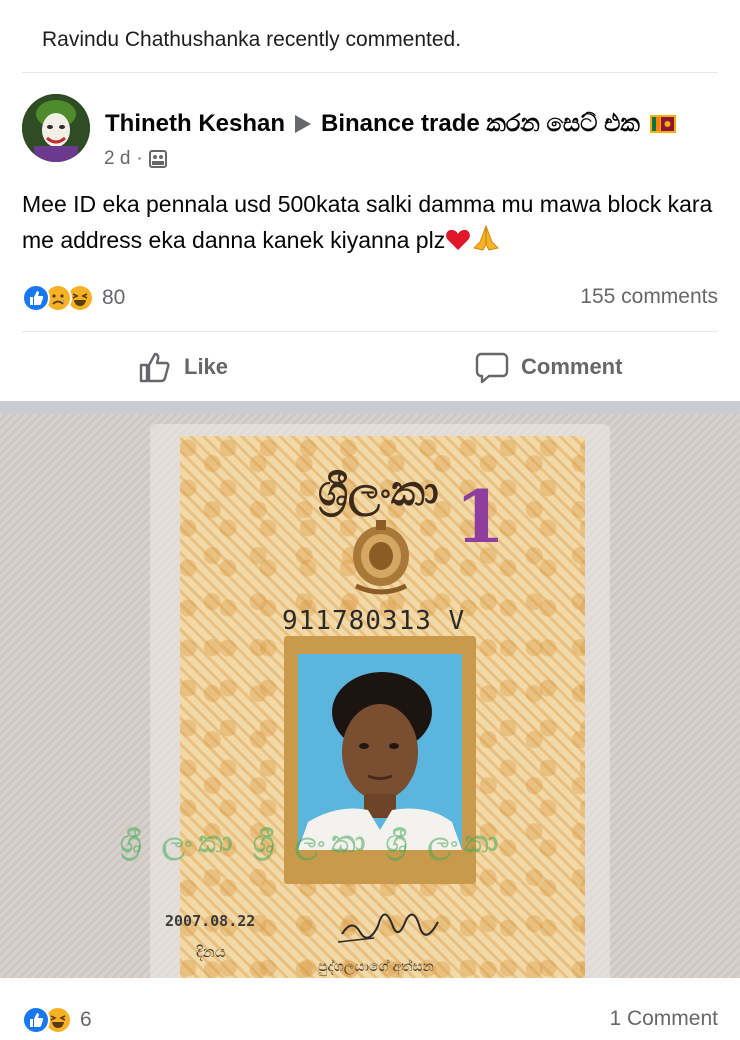 Image resolution: width=740 pixels, height=1040 pixels. What do you see at coordinates (303, 124) in the screenshot?
I see `shared-to-arrow-icon` at bounding box center [303, 124].